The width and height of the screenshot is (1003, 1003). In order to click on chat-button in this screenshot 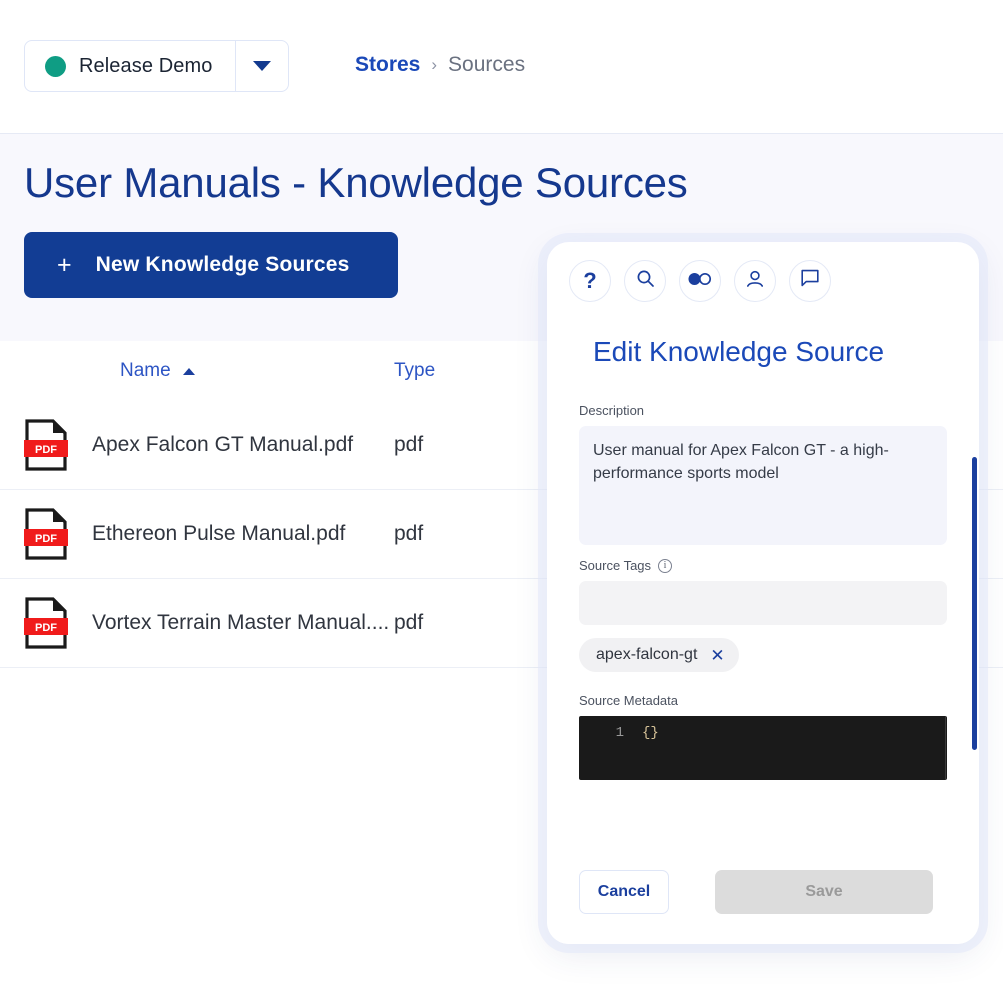, I will do `click(810, 281)`.